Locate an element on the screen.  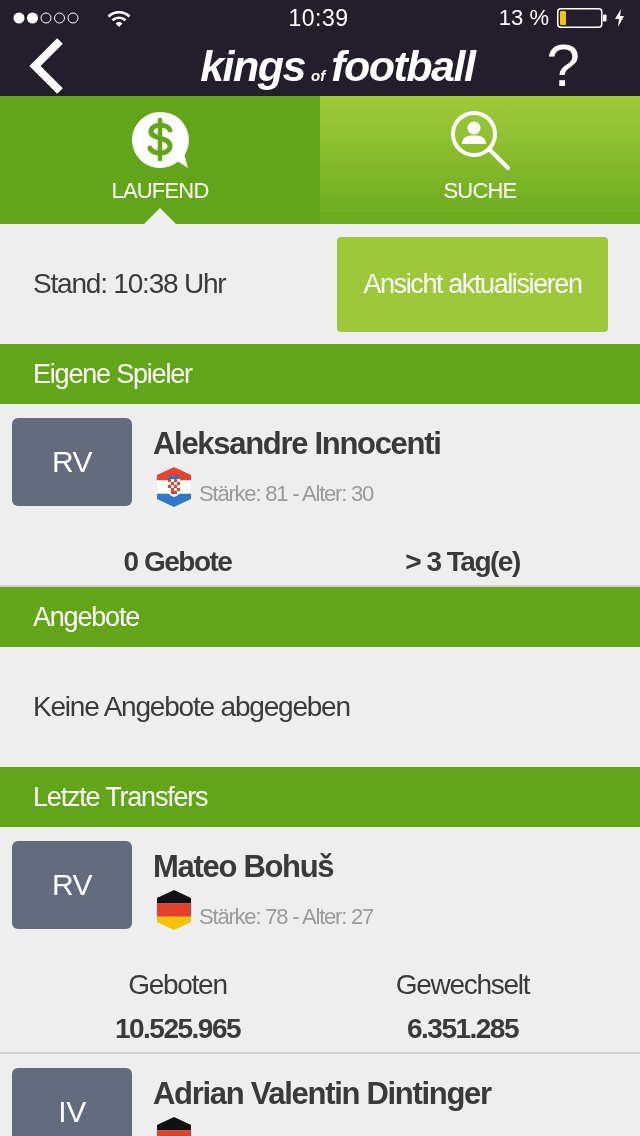
stat-value: 10.525.965 is located at coordinates (177, 1029).